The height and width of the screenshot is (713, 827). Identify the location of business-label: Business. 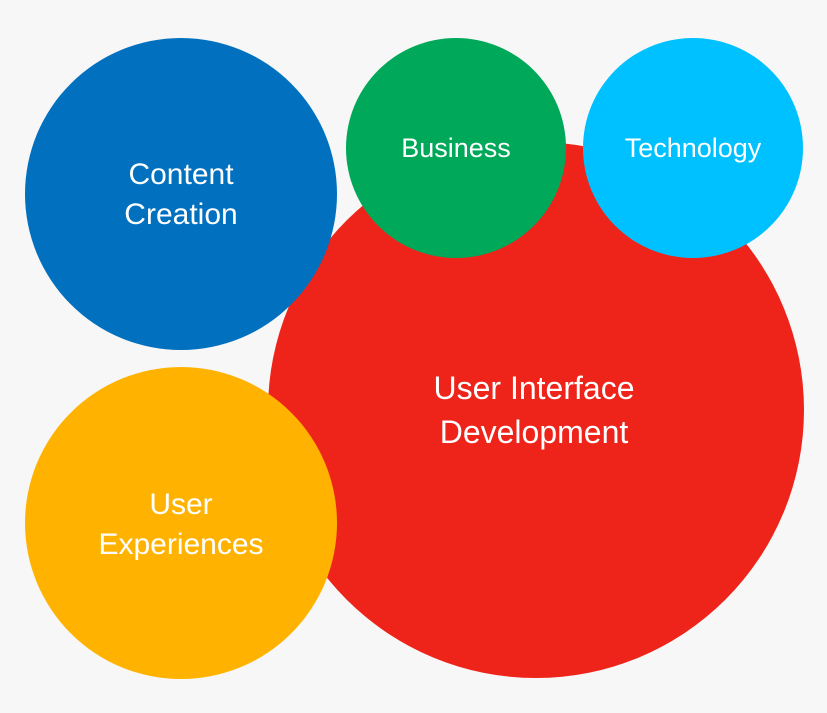
(456, 147).